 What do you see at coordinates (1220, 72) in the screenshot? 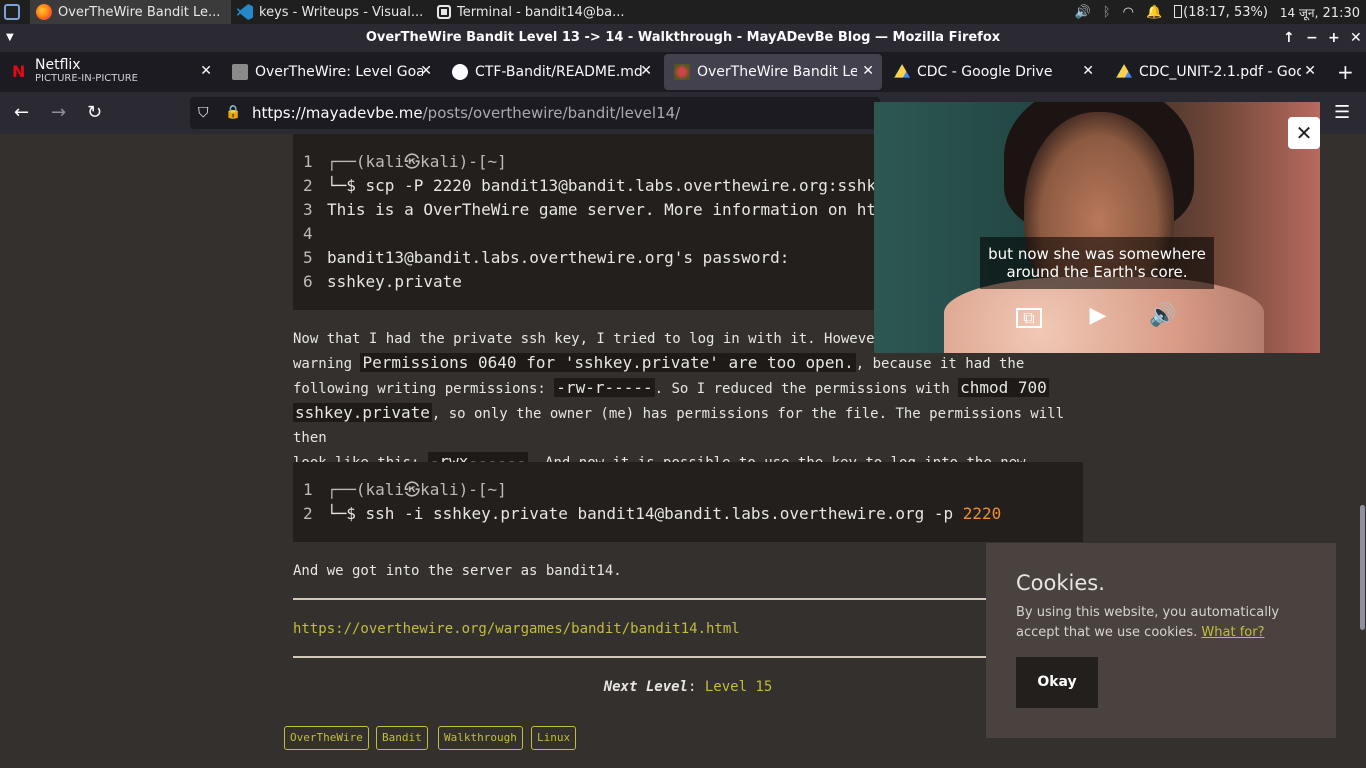
I see `tab-title: CDC_UNIT-2.1.pdf - Goog` at bounding box center [1220, 72].